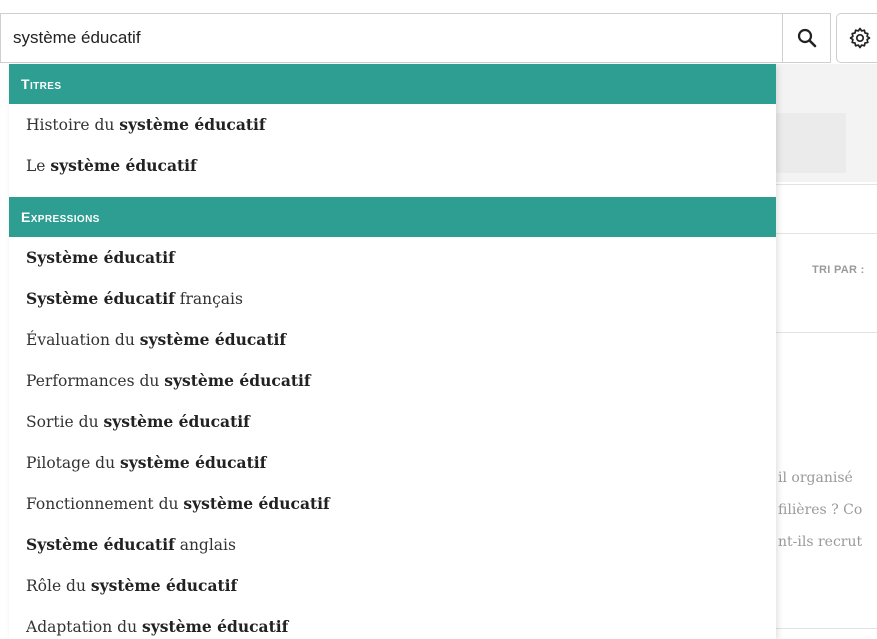 This screenshot has width=877, height=639. Describe the element at coordinates (838, 270) in the screenshot. I see `sort-label: TRI PAR :` at that location.